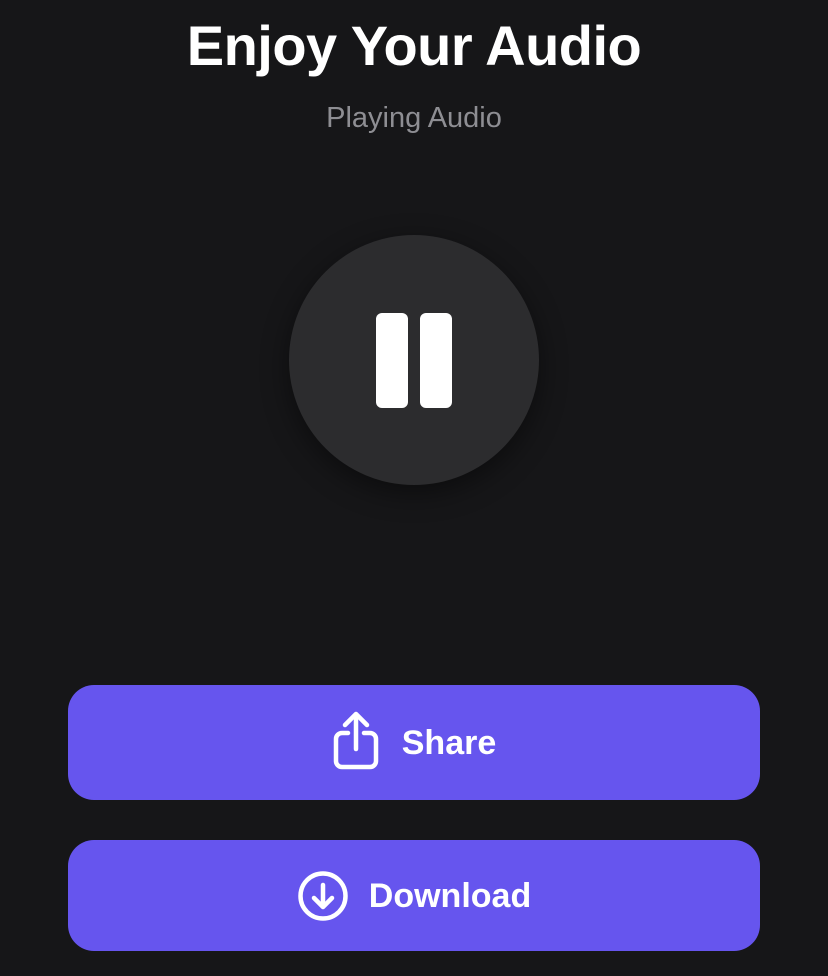 This screenshot has width=828, height=976. I want to click on download-button: Download, so click(414, 895).